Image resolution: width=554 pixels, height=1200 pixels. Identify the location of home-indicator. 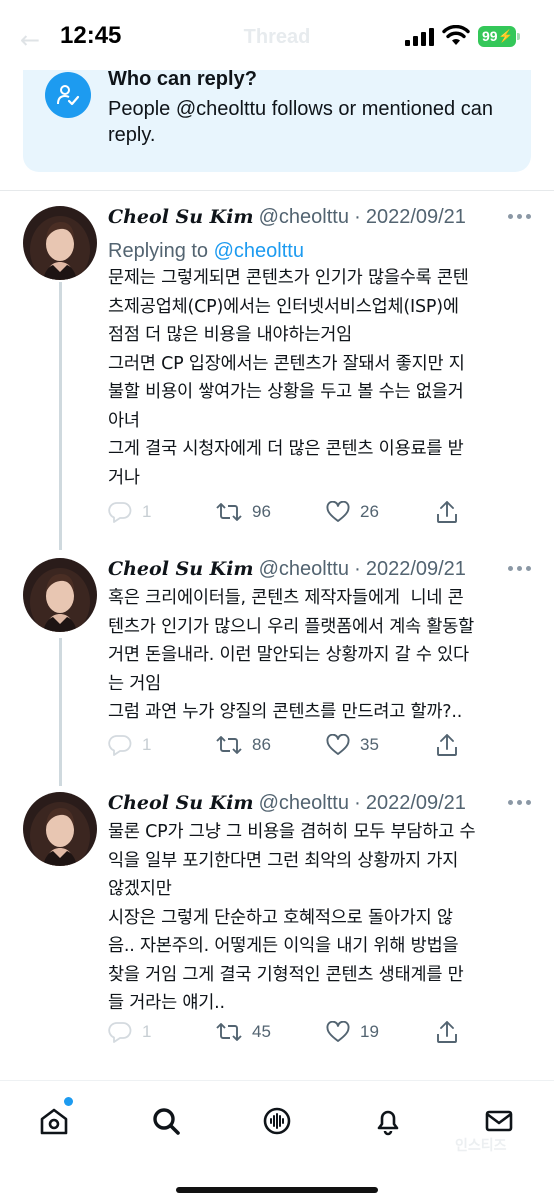
(277, 1190).